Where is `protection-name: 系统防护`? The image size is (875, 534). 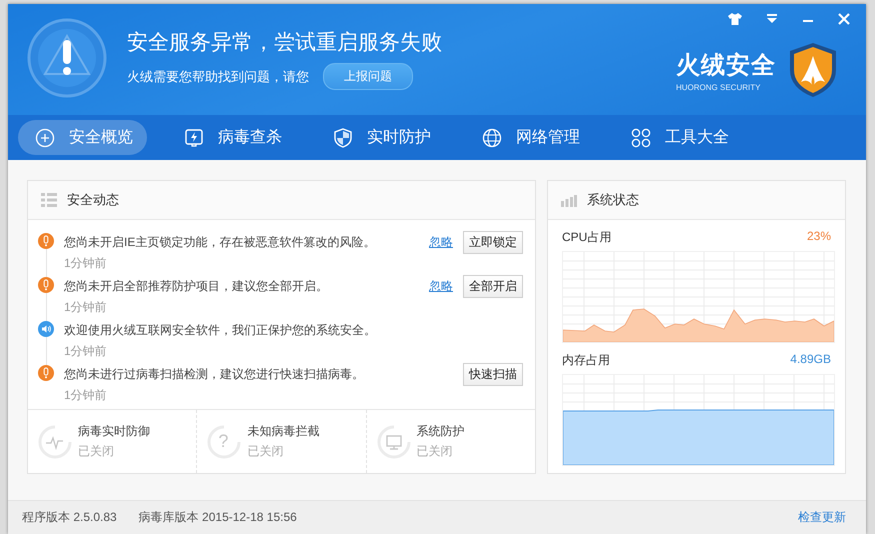
protection-name: 系统防护 is located at coordinates (440, 431).